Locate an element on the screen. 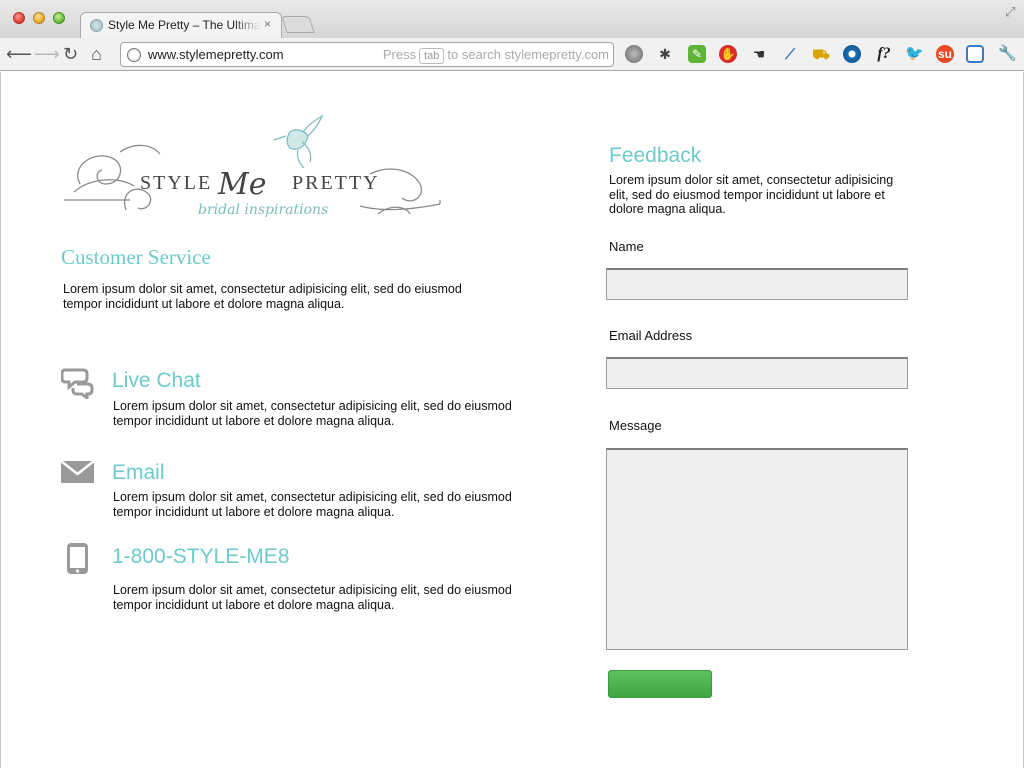  chat-bubble-icon is located at coordinates (77, 384).